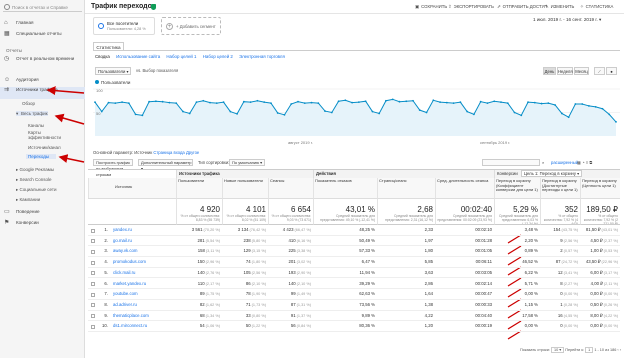 The image size is (624, 358). What do you see at coordinates (245, 188) in the screenshot?
I see `col-new-users: Новые пользователи` at bounding box center [245, 188].